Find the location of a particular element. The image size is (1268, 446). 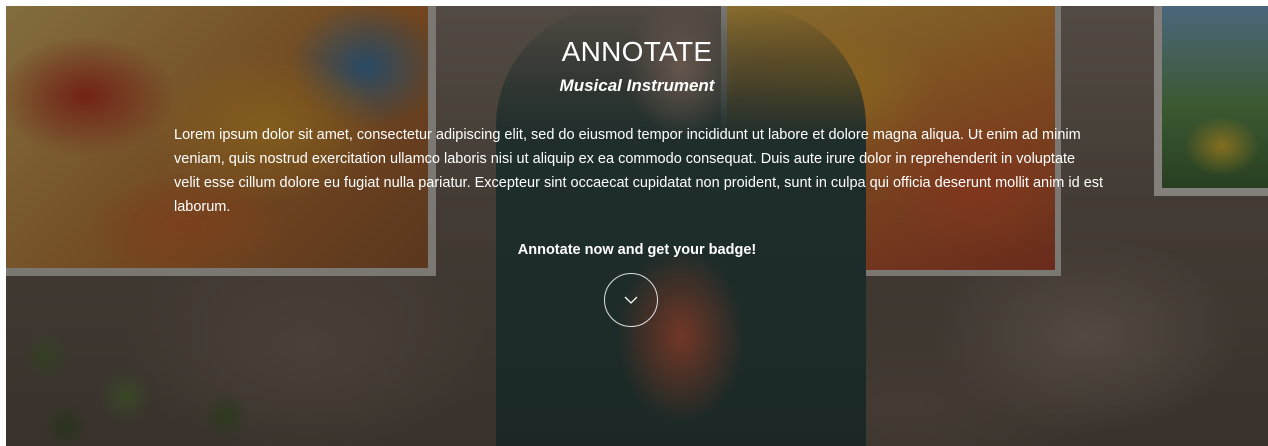

scroll-down-button is located at coordinates (631, 300).